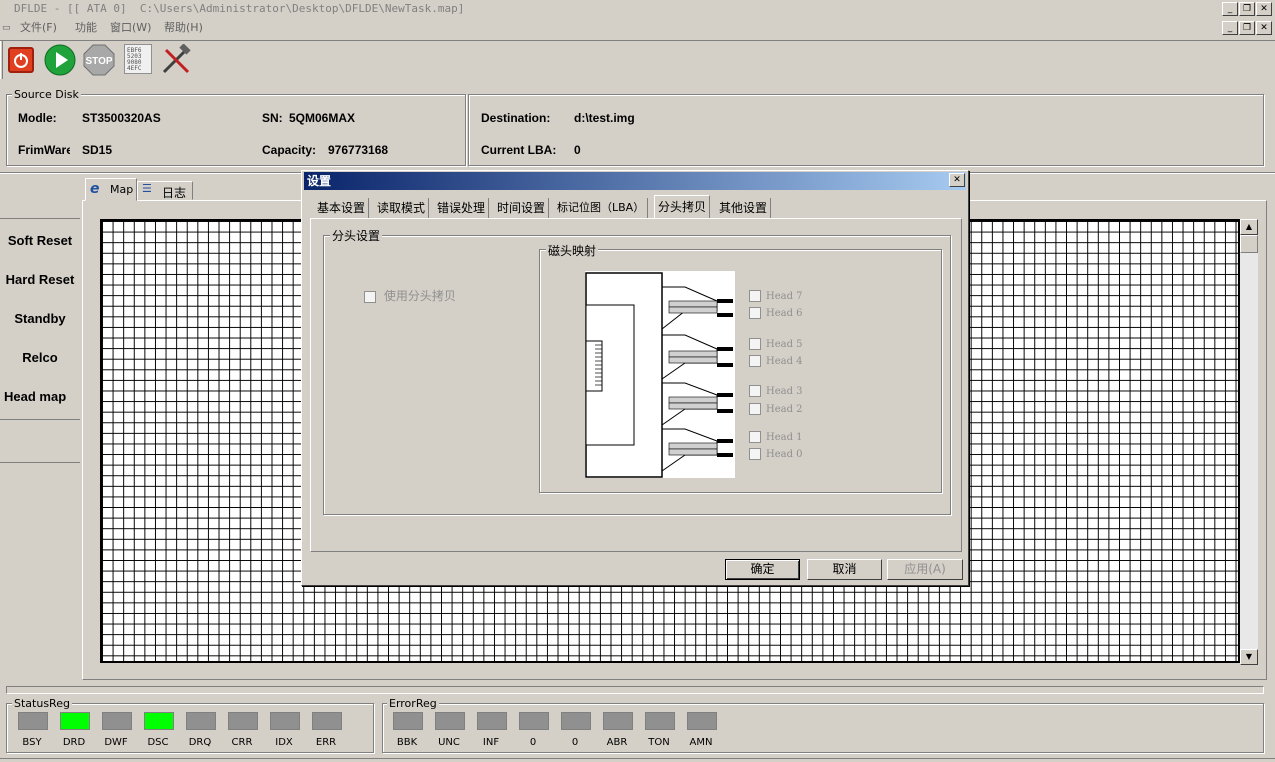 This screenshot has width=1275, height=762. I want to click on system-menu-icon: ▭, so click(6, 28).